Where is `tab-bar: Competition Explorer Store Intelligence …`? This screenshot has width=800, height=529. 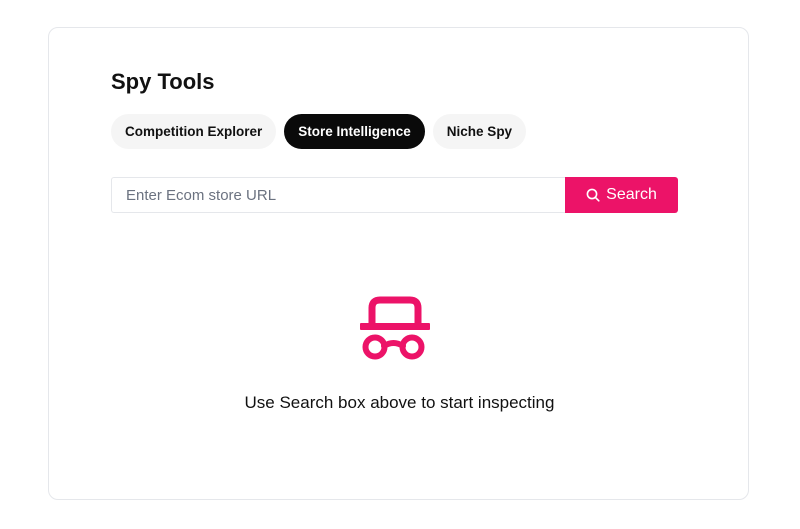 tab-bar: Competition Explorer Store Intelligence … is located at coordinates (319, 131).